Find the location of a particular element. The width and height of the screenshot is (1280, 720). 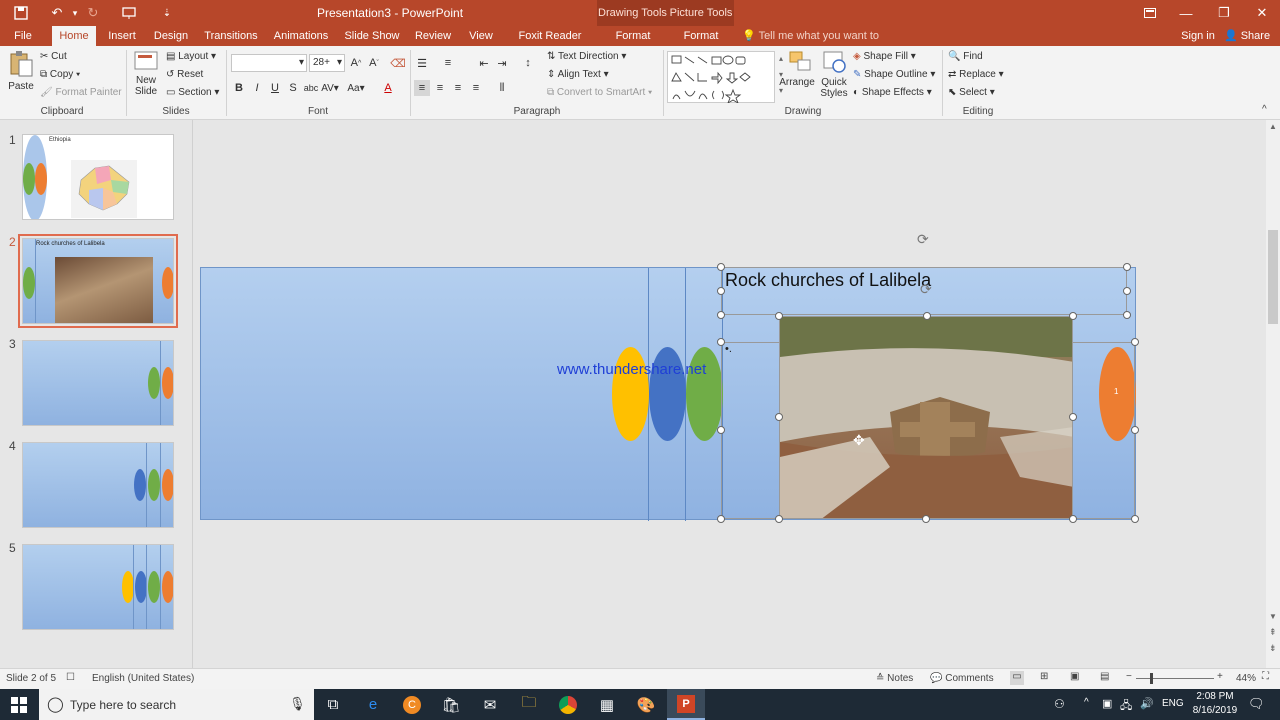

tab-review: Review is located at coordinates (433, 36).